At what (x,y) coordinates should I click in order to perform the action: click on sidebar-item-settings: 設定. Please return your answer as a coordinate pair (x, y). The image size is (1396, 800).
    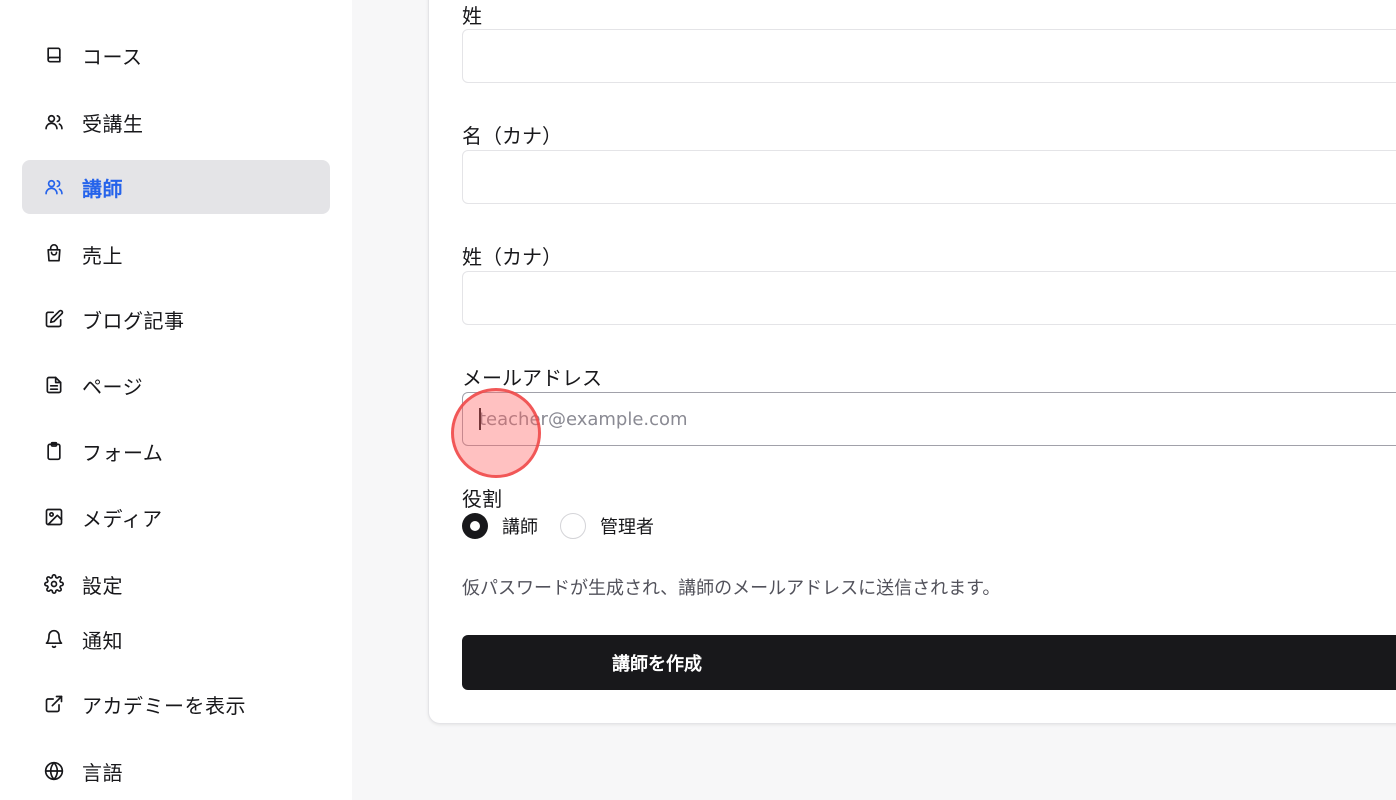
    Looking at the image, I should click on (176, 584).